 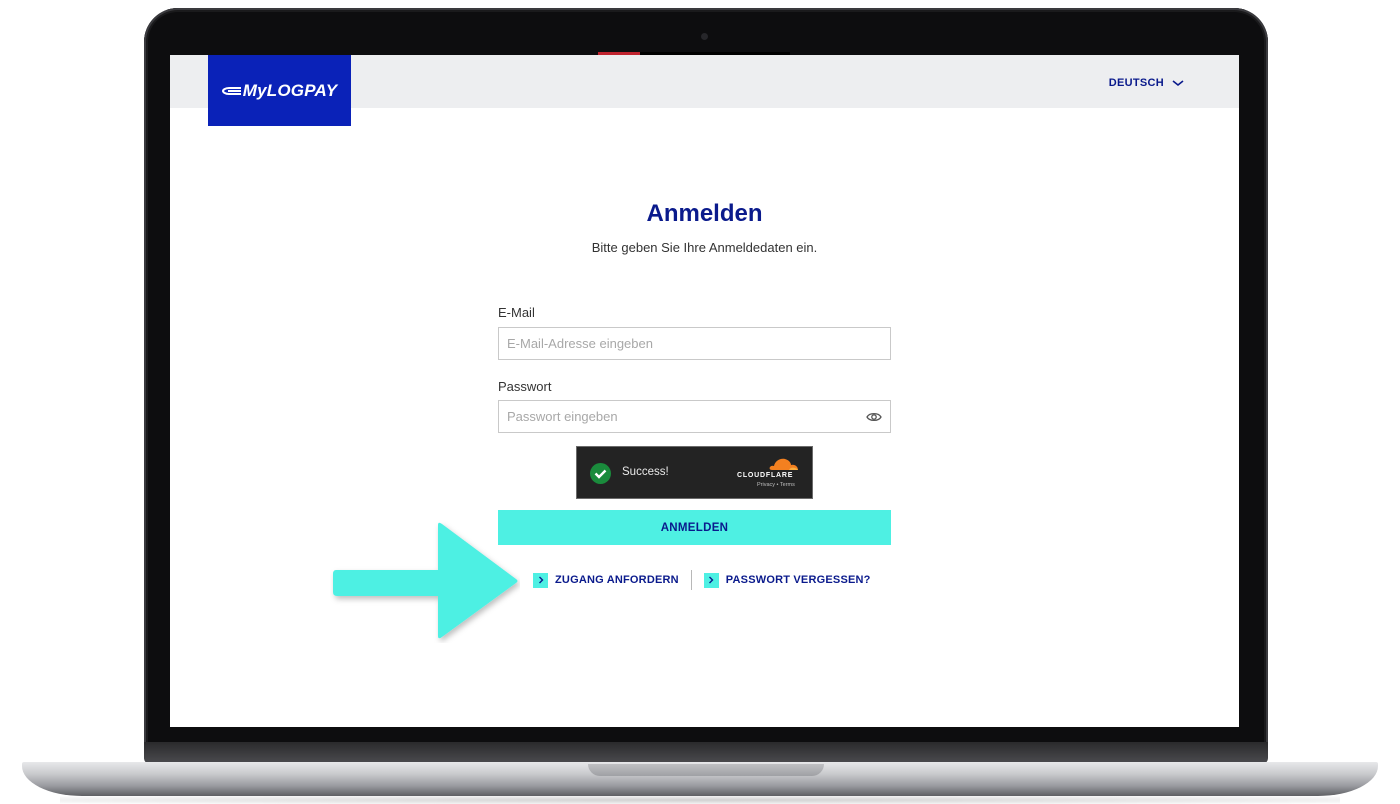 What do you see at coordinates (231, 91) in the screenshot?
I see `logo-swoosh-icon` at bounding box center [231, 91].